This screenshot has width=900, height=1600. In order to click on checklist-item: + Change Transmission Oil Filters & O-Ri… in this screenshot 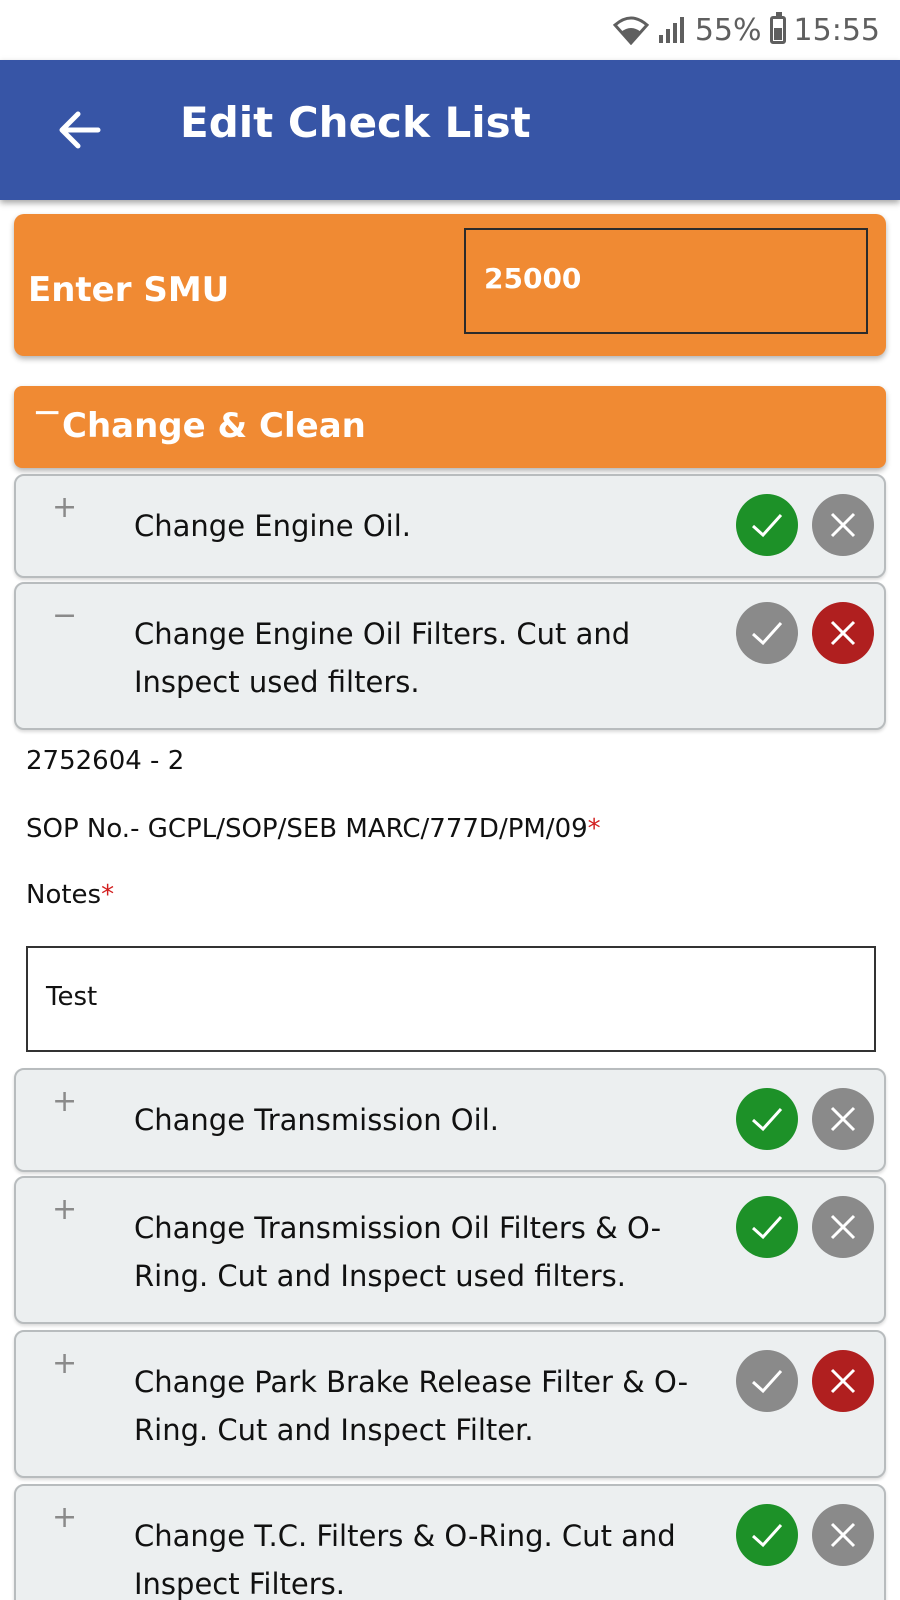, I will do `click(450, 1250)`.